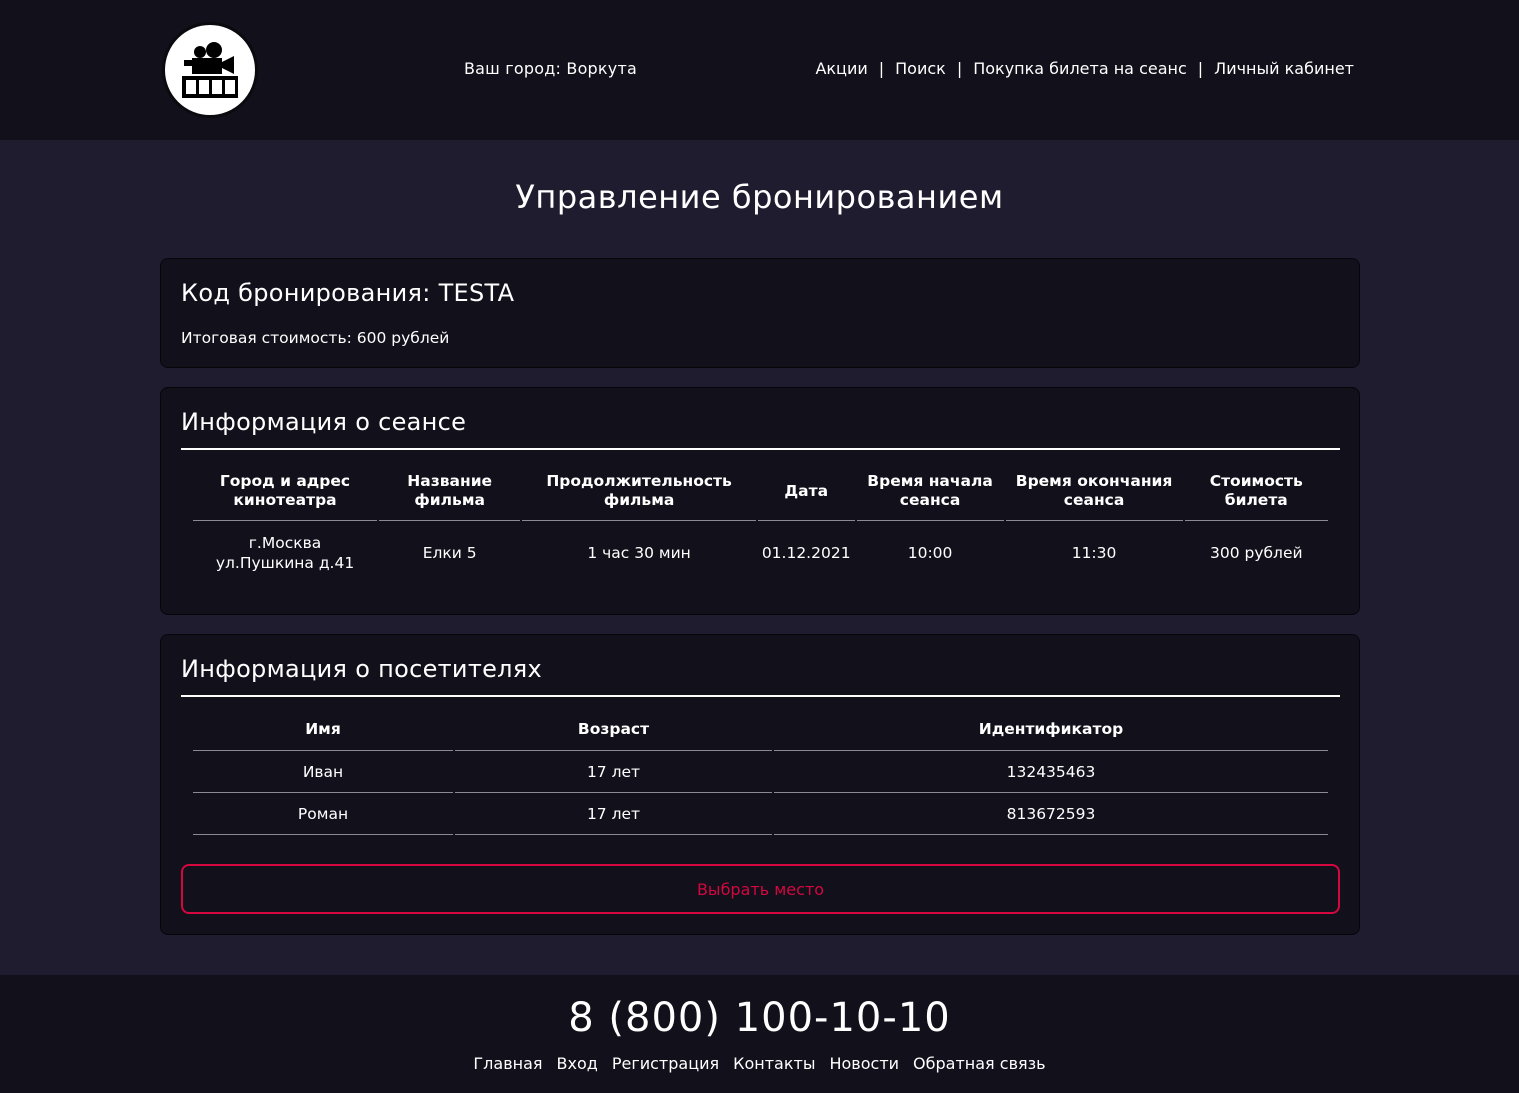  What do you see at coordinates (285, 494) in the screenshot?
I see `column-header: Город и адрес кинотеатра` at bounding box center [285, 494].